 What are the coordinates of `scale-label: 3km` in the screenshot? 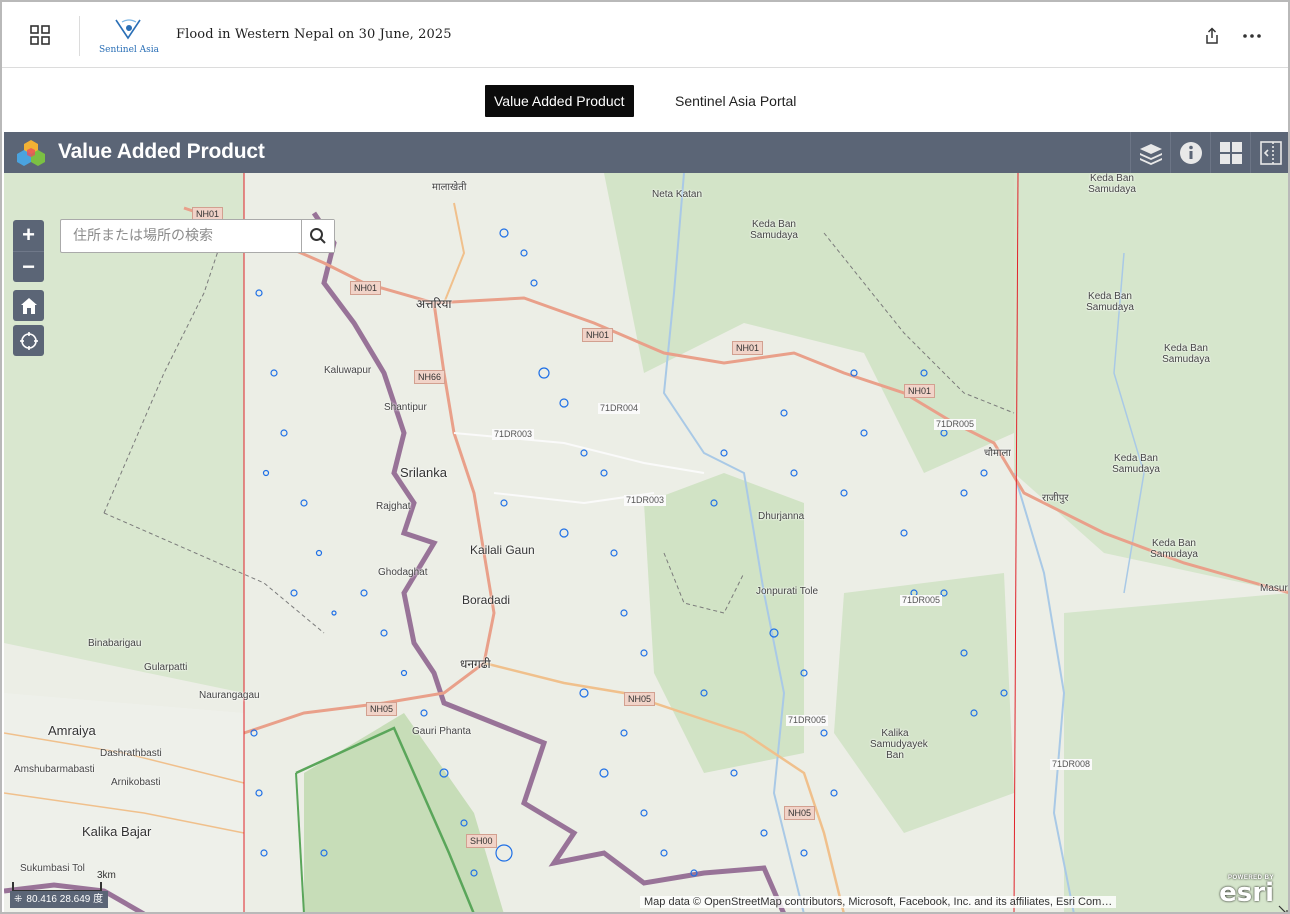 It's located at (106, 875).